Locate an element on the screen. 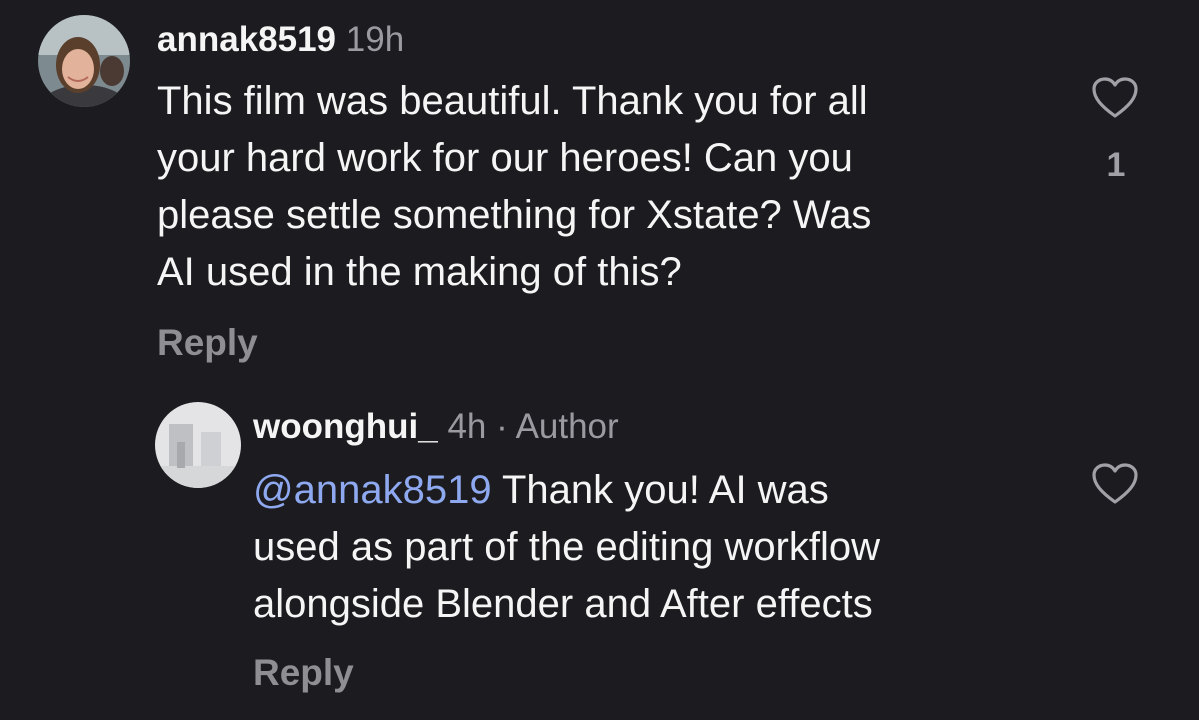  comment-header: woonghui_ 4h · Author is located at coordinates (436, 427).